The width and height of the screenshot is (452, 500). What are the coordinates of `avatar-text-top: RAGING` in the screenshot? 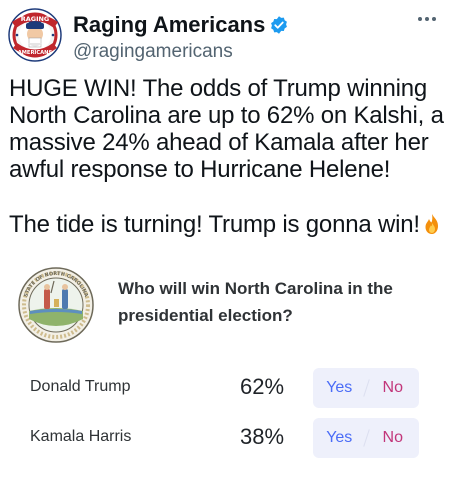 It's located at (35, 19).